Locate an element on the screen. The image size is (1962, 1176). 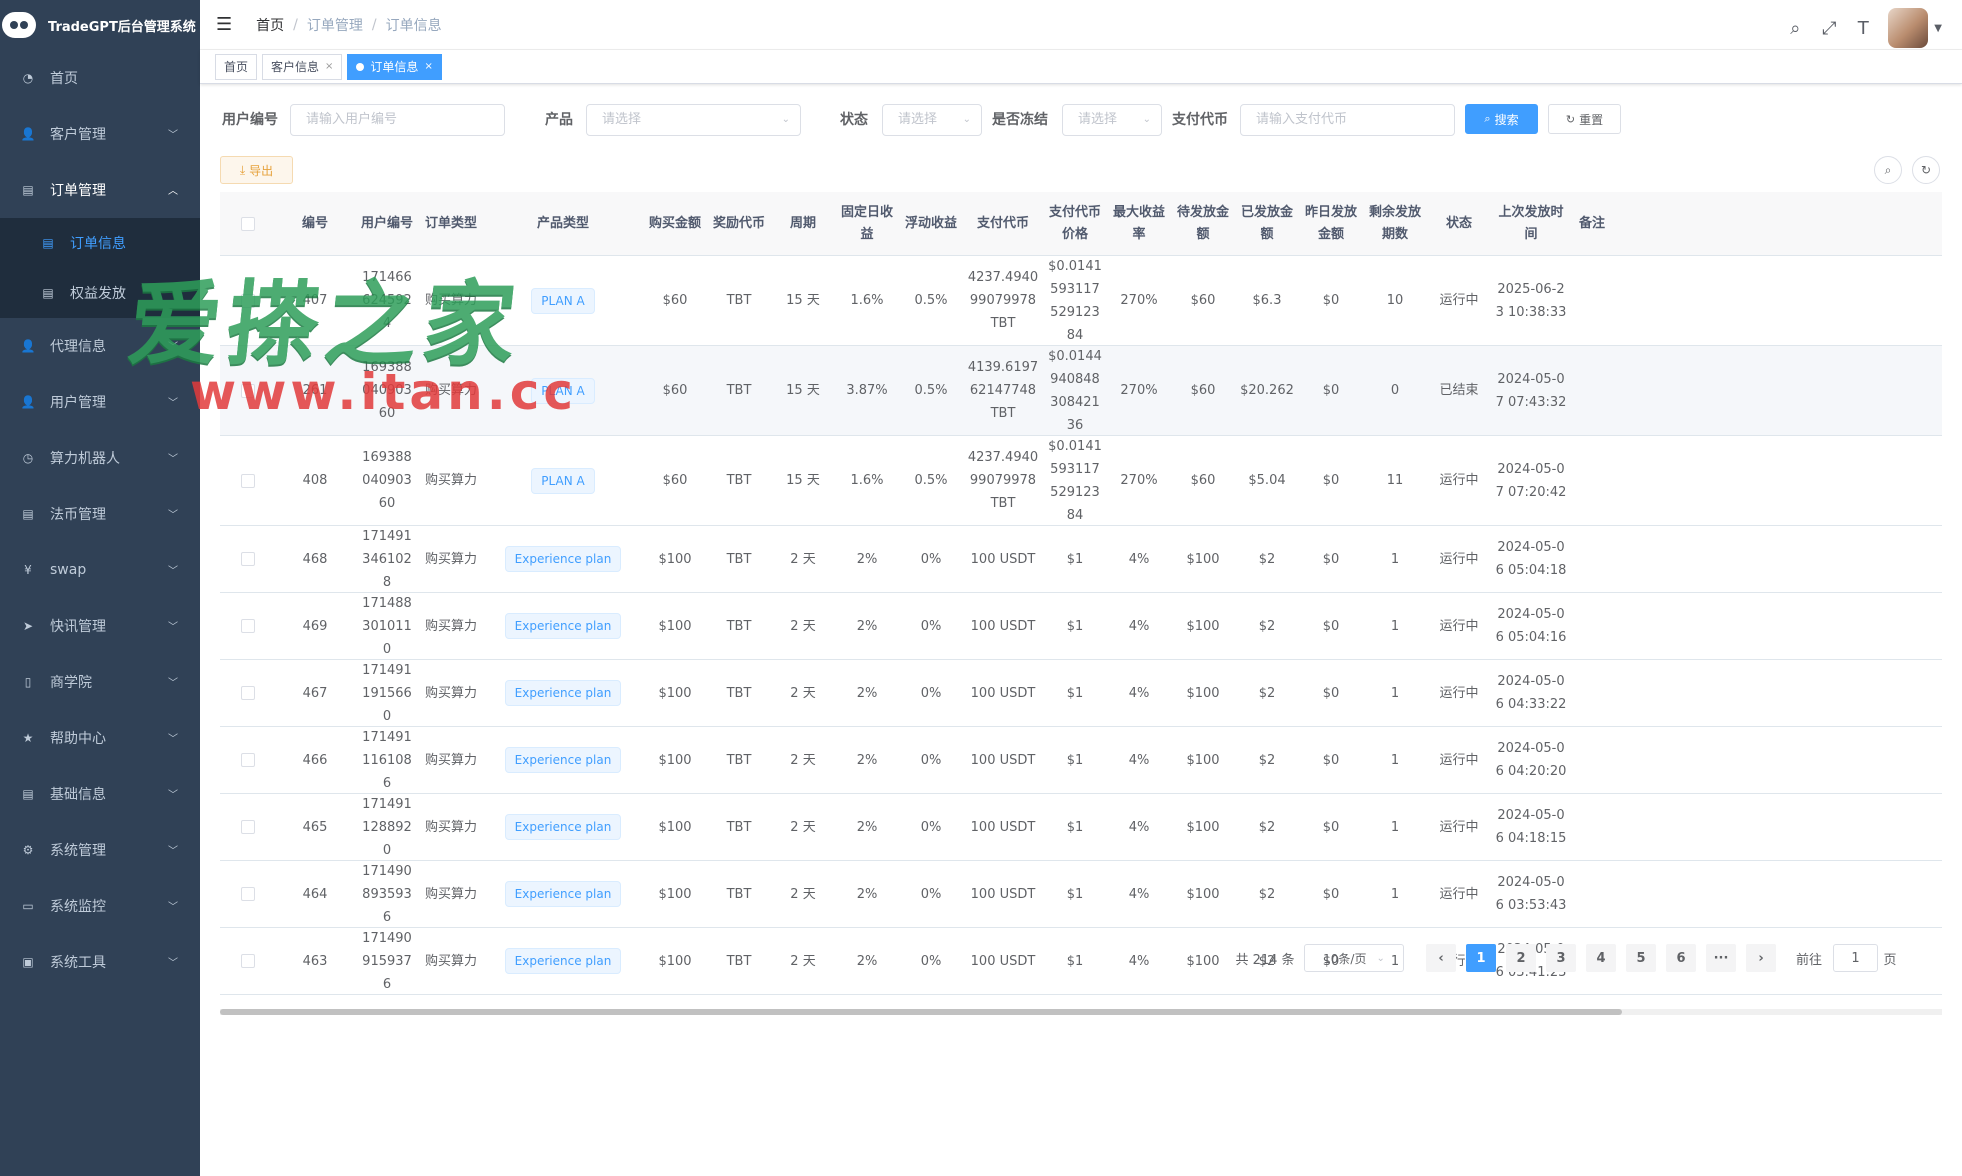
active-dot-icon is located at coordinates (360, 66).